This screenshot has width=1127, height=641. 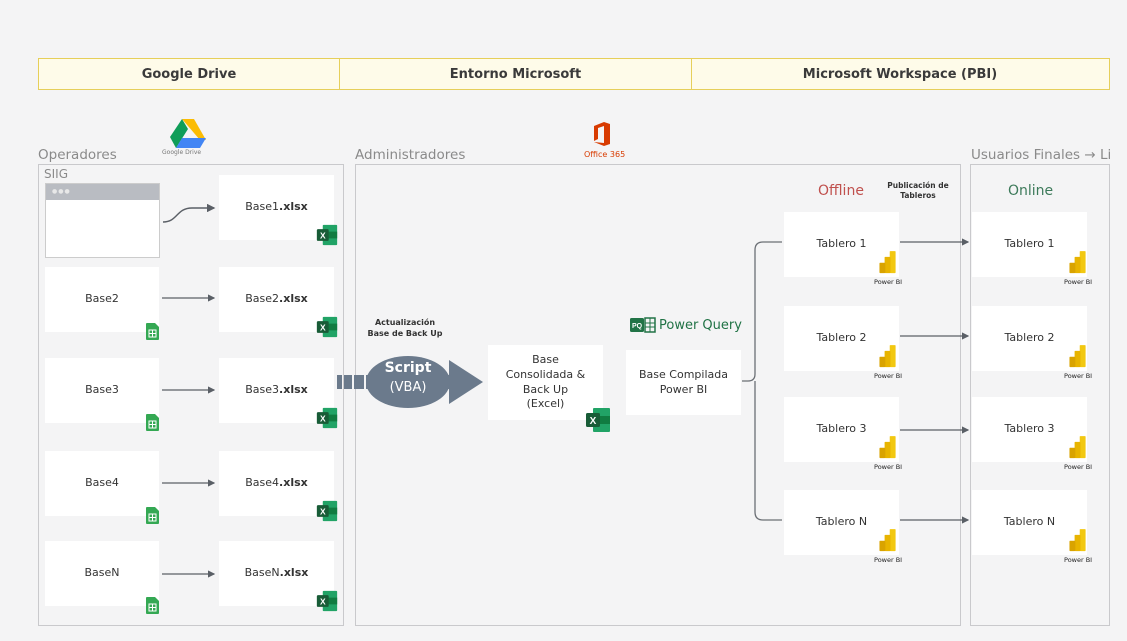 What do you see at coordinates (768, 451) in the screenshot?
I see `bracket-bottom` at bounding box center [768, 451].